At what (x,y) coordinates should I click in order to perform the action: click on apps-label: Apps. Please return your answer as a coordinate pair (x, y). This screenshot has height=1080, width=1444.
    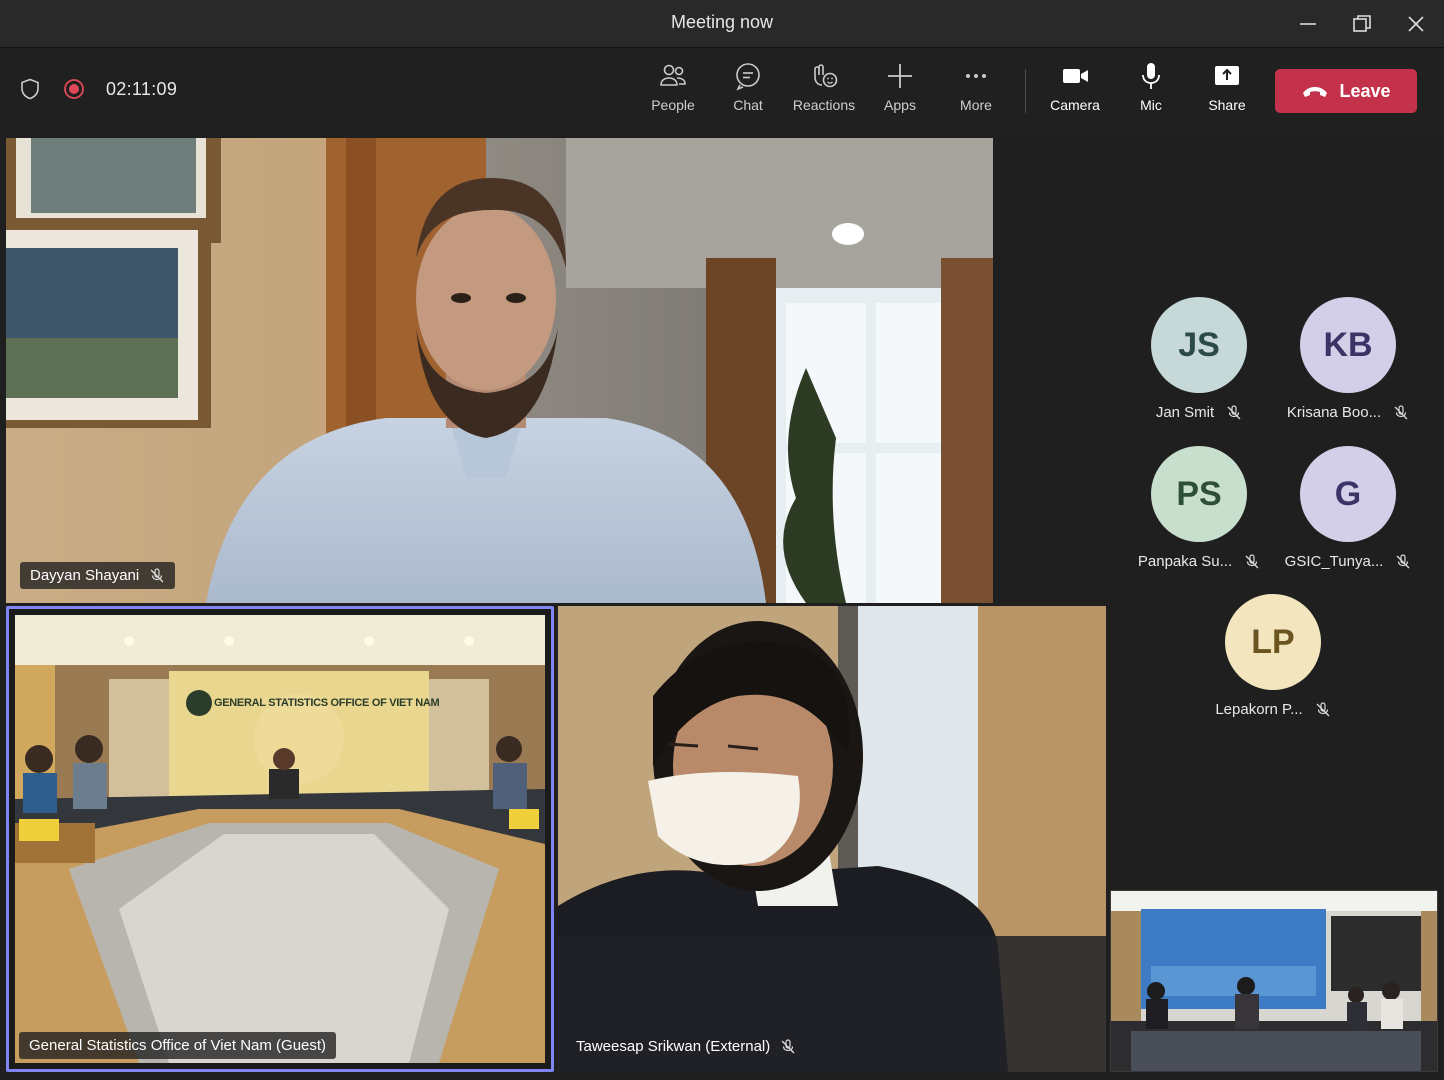
    Looking at the image, I should click on (900, 105).